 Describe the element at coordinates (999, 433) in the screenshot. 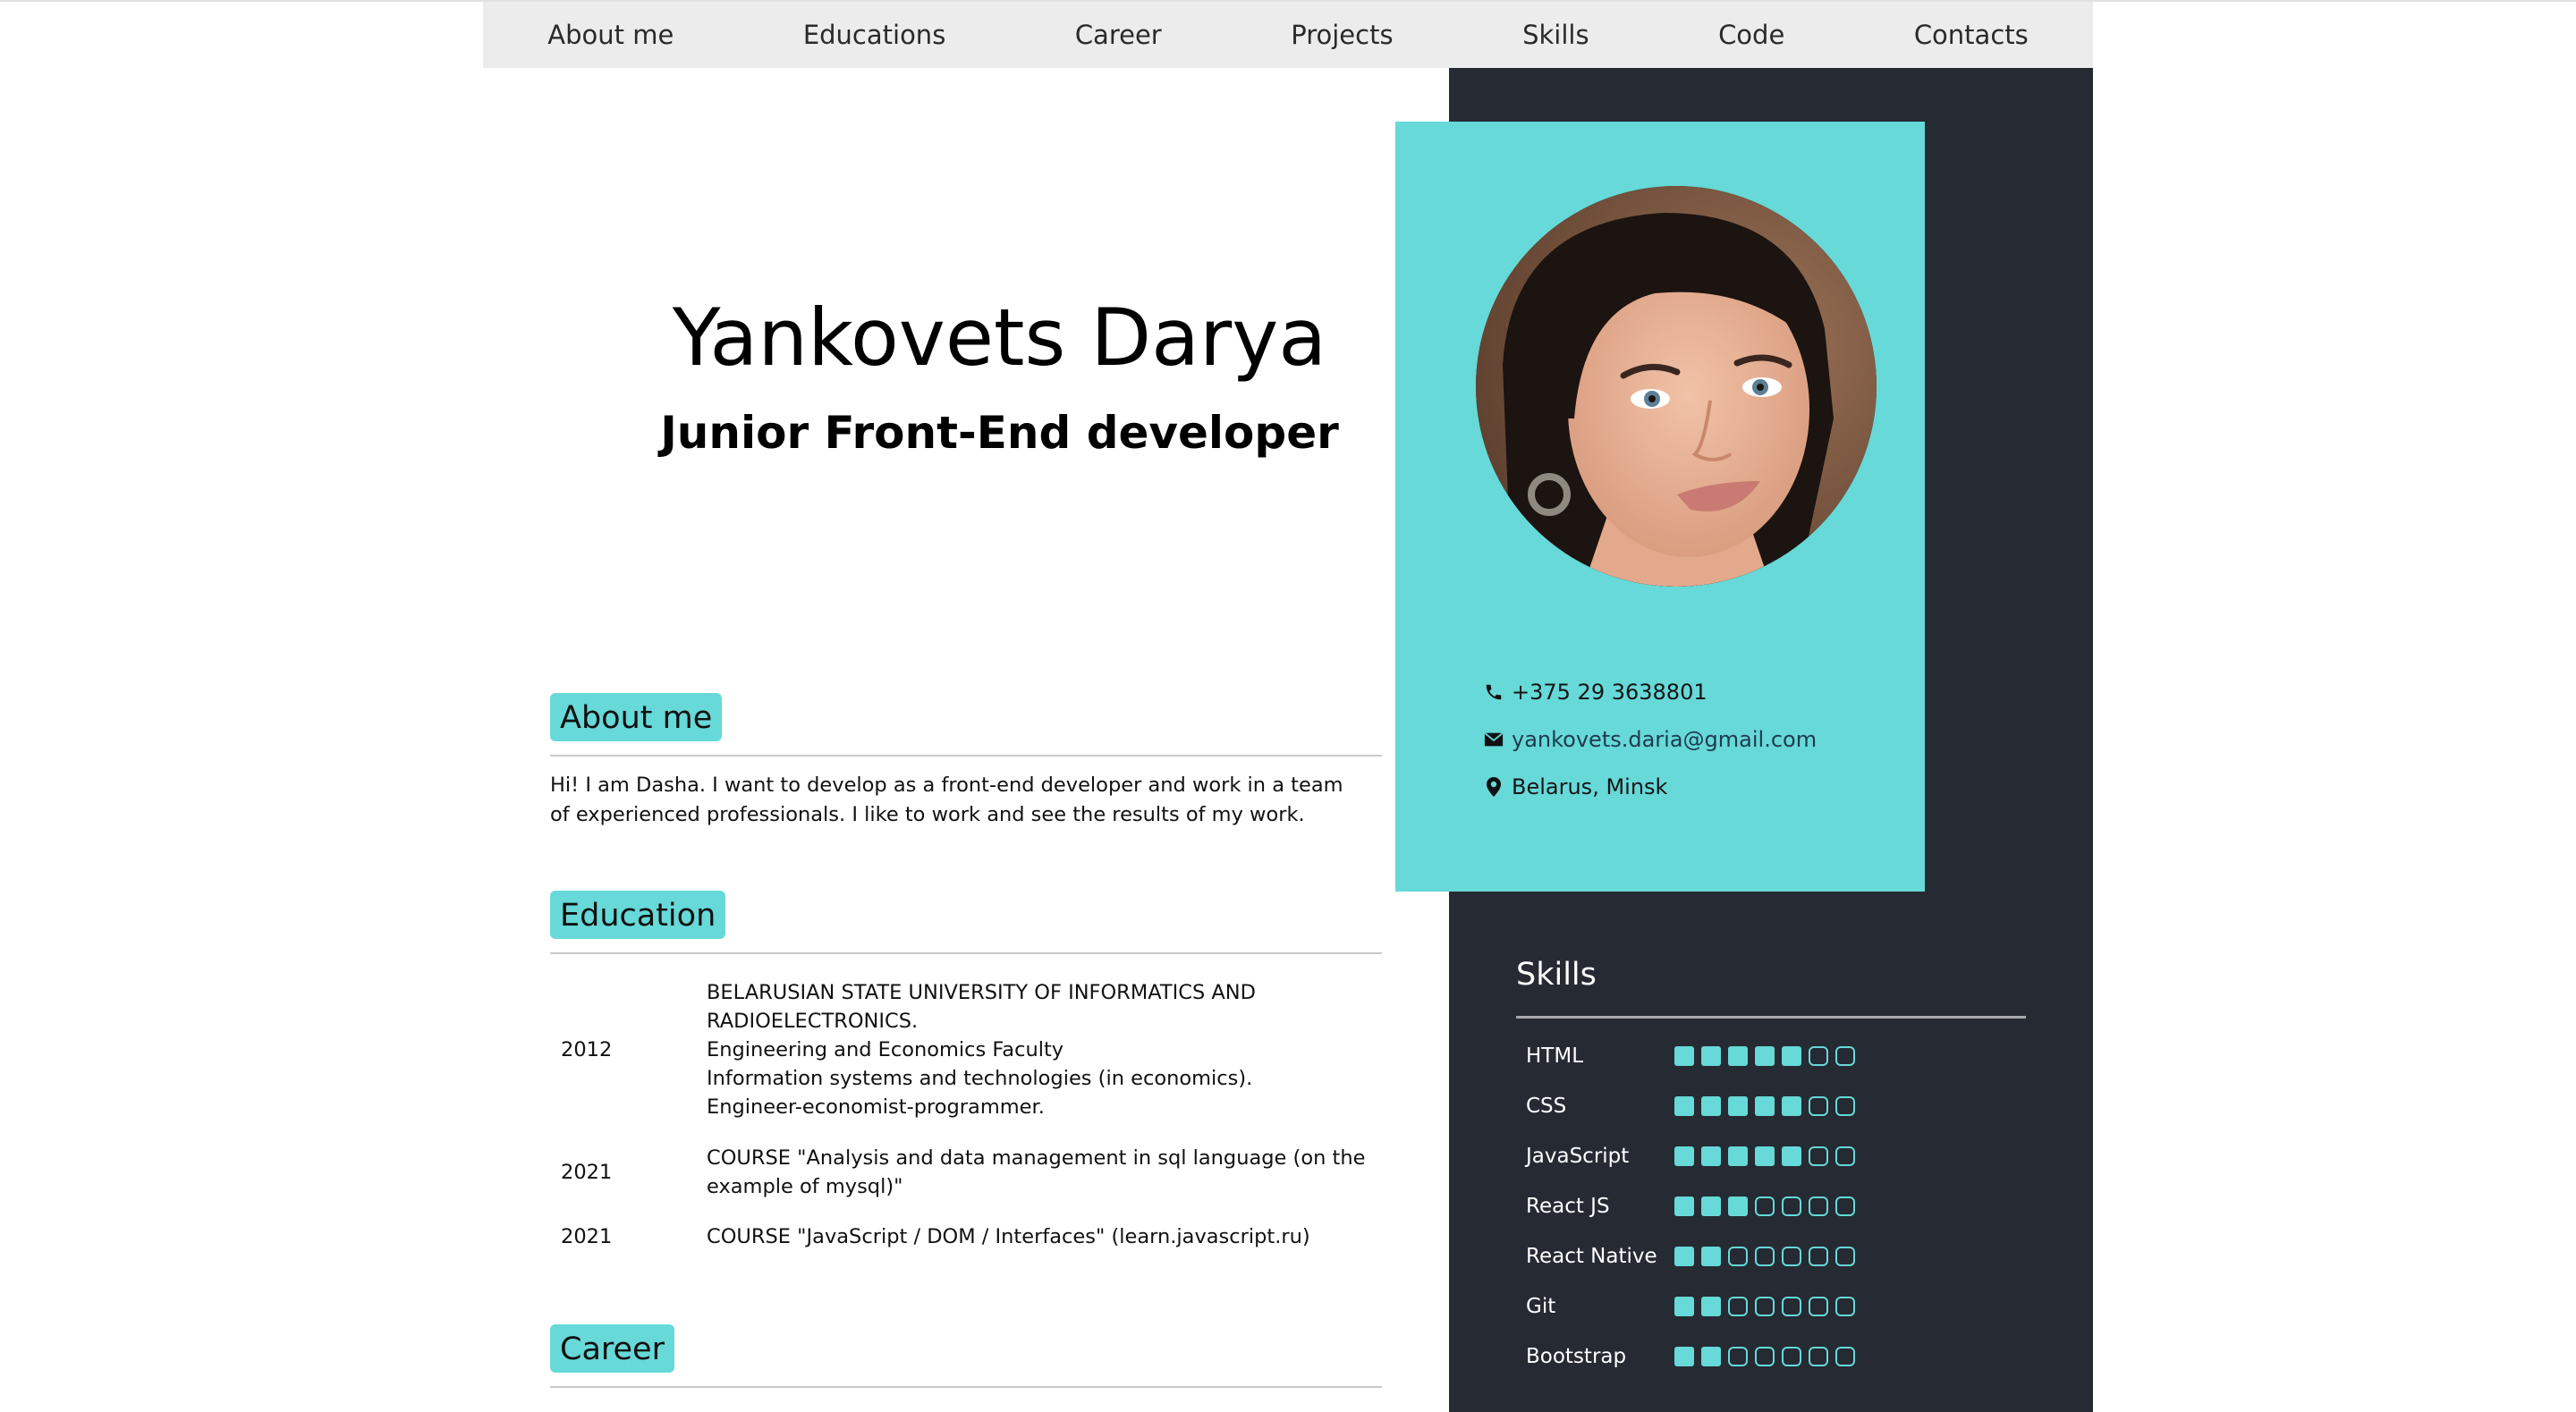

I see `job-title: Junior Front-End developer` at that location.